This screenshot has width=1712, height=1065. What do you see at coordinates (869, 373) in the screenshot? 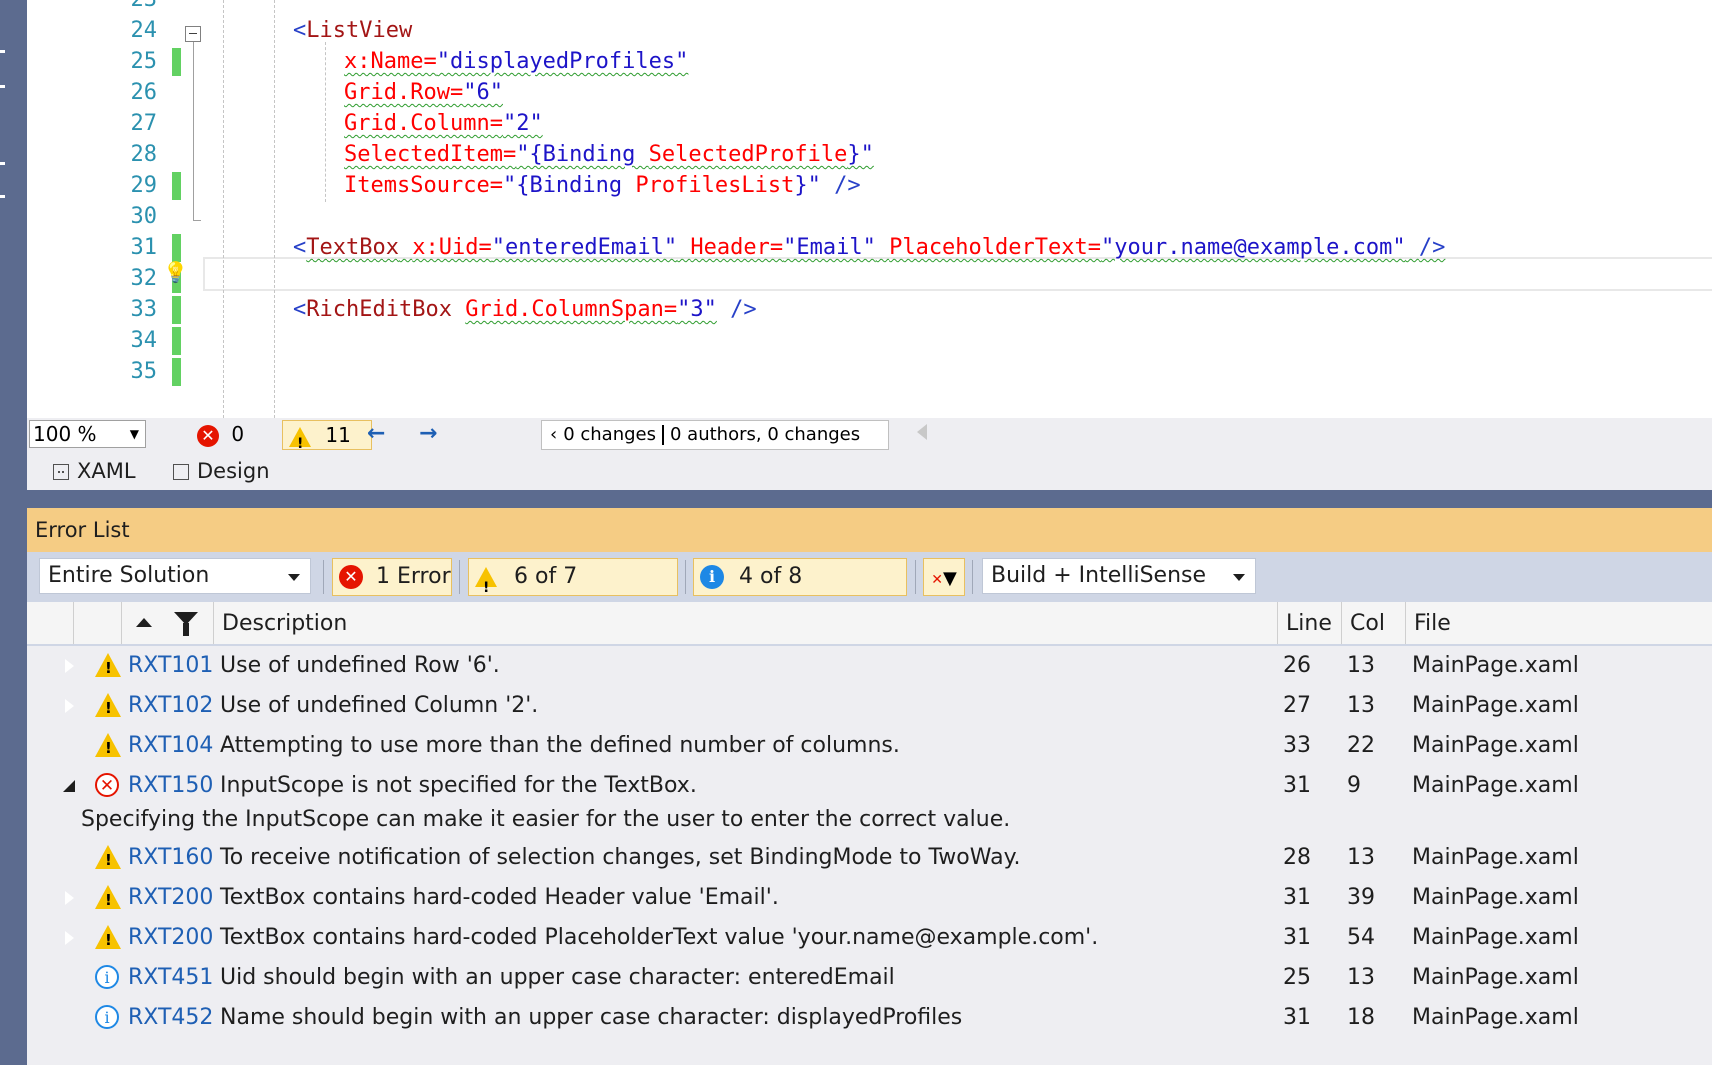
I see `code-line: 35` at bounding box center [869, 373].